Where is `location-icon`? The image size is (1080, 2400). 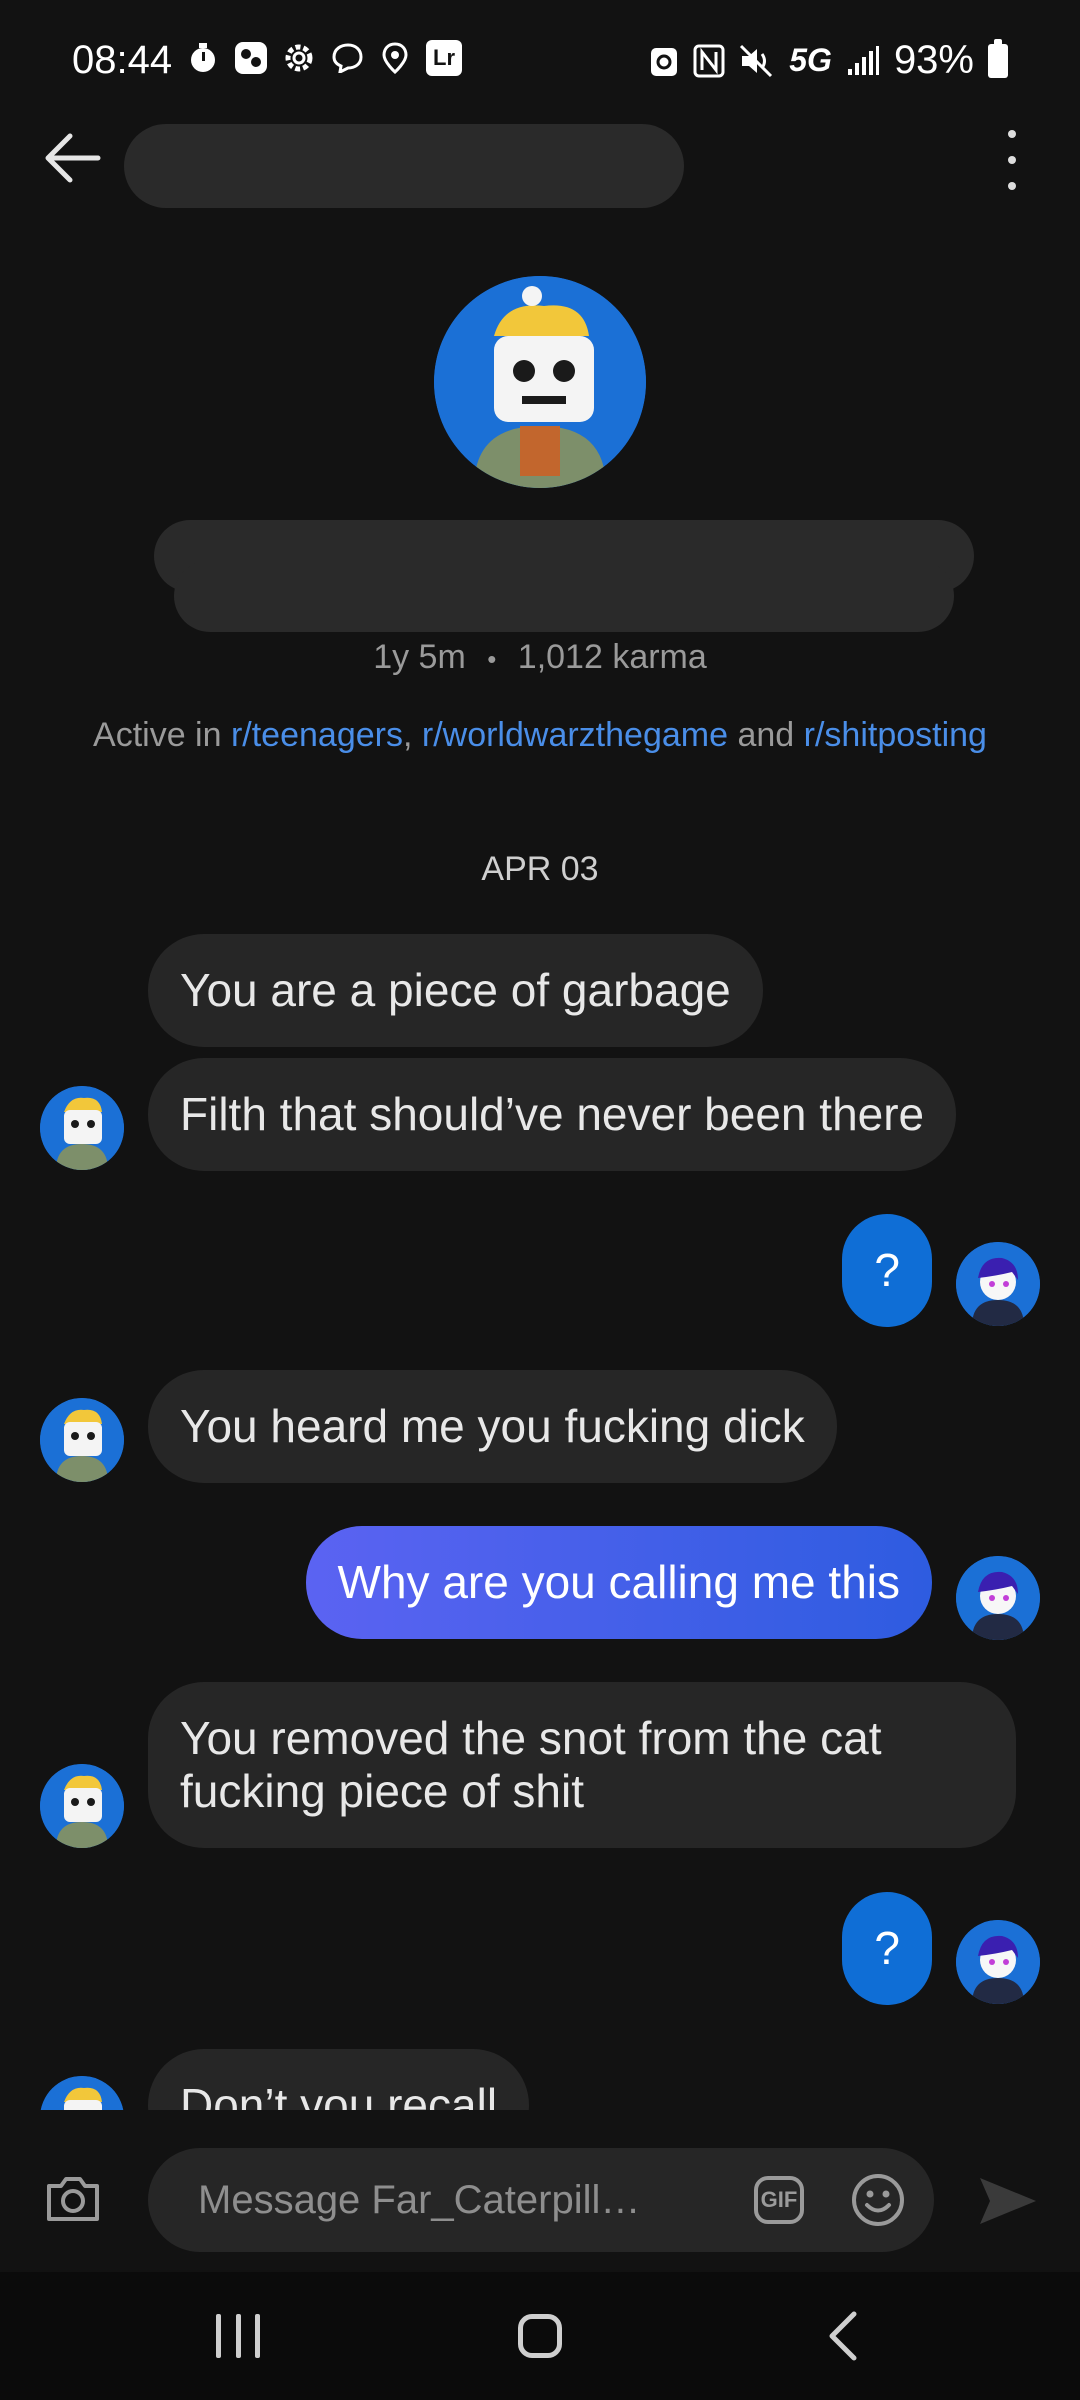 location-icon is located at coordinates (395, 58).